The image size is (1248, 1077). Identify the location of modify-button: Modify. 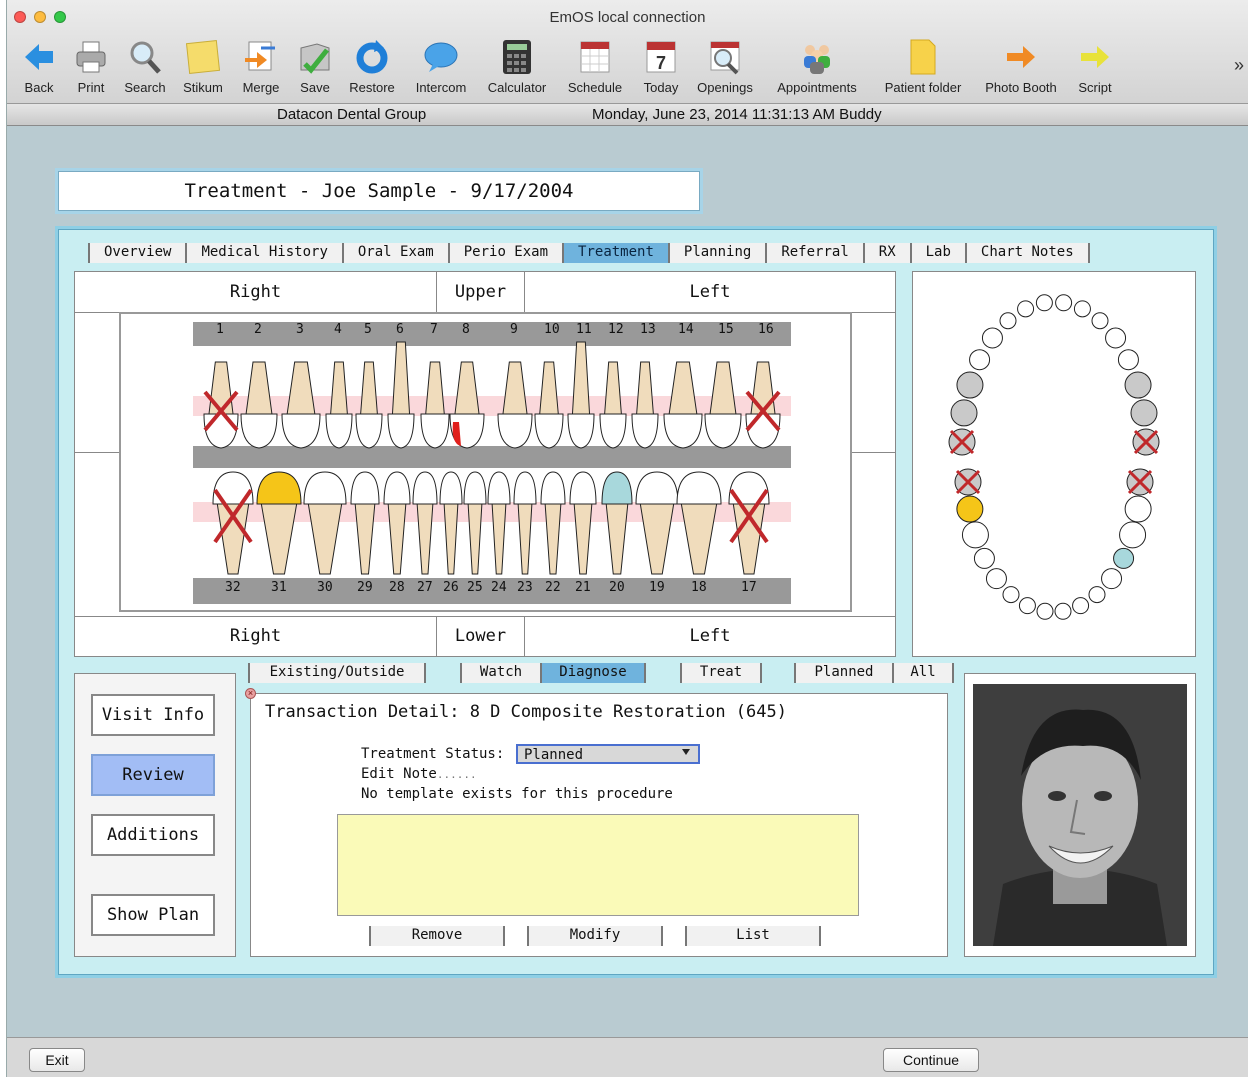
(595, 936).